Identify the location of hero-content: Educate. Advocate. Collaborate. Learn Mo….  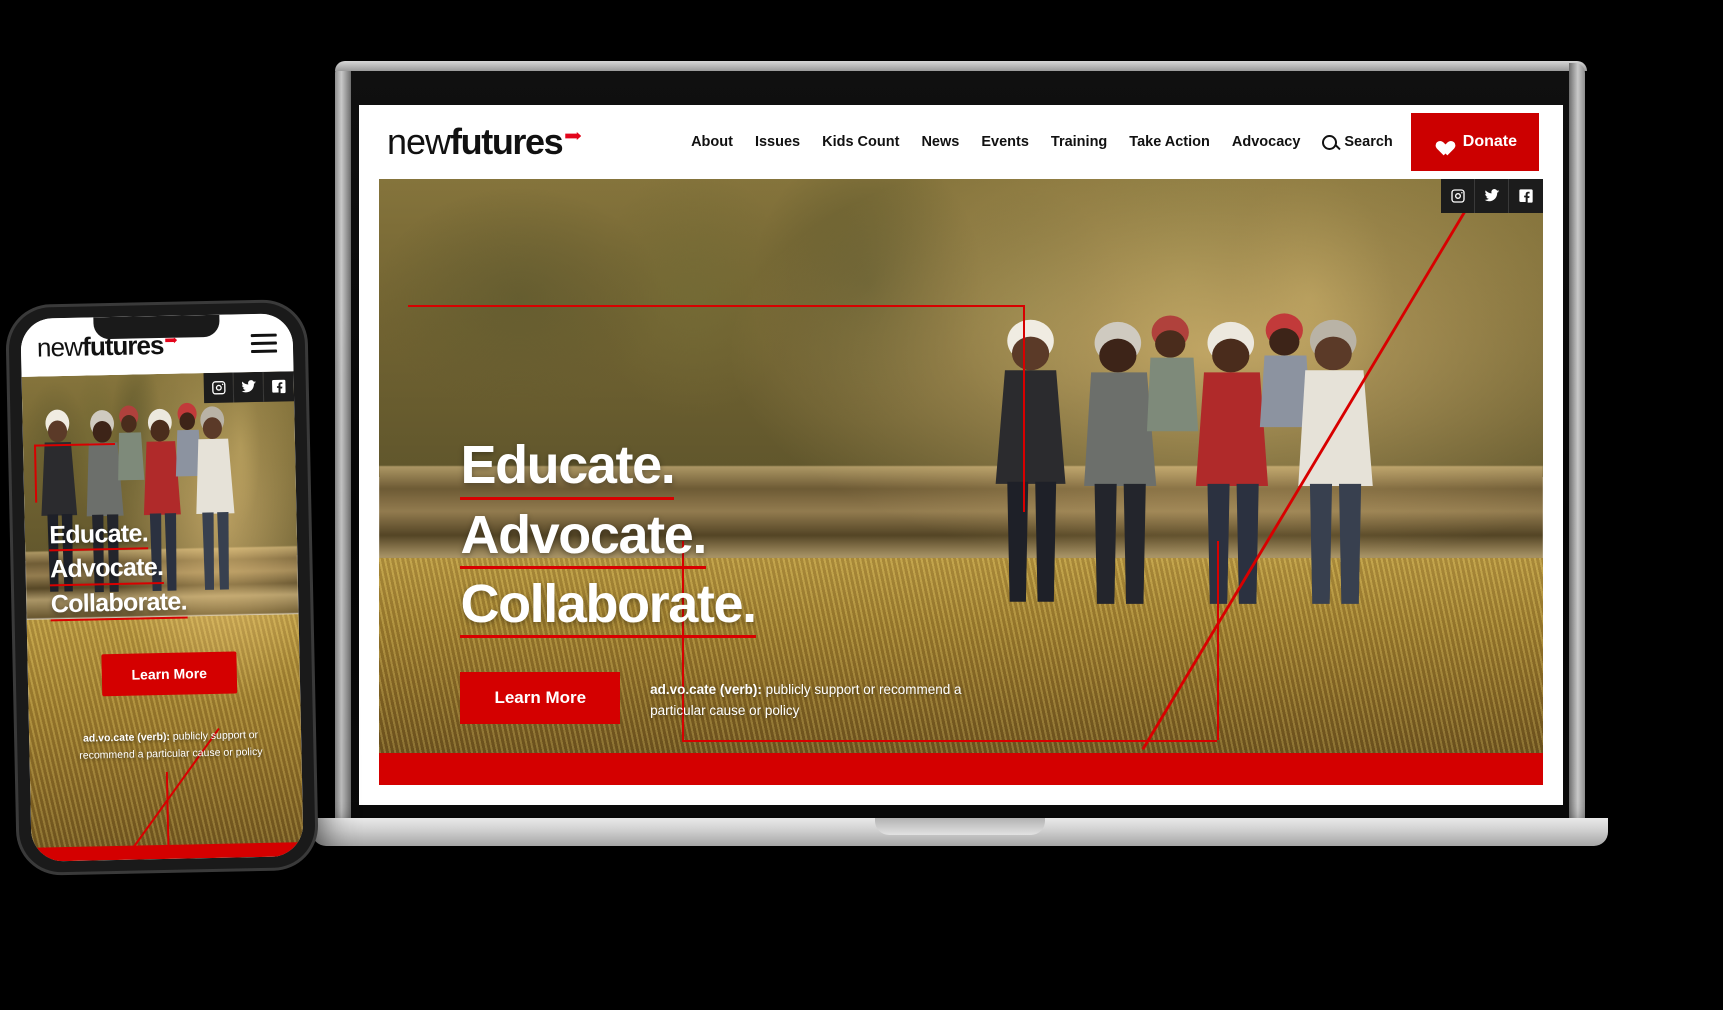
(821, 580).